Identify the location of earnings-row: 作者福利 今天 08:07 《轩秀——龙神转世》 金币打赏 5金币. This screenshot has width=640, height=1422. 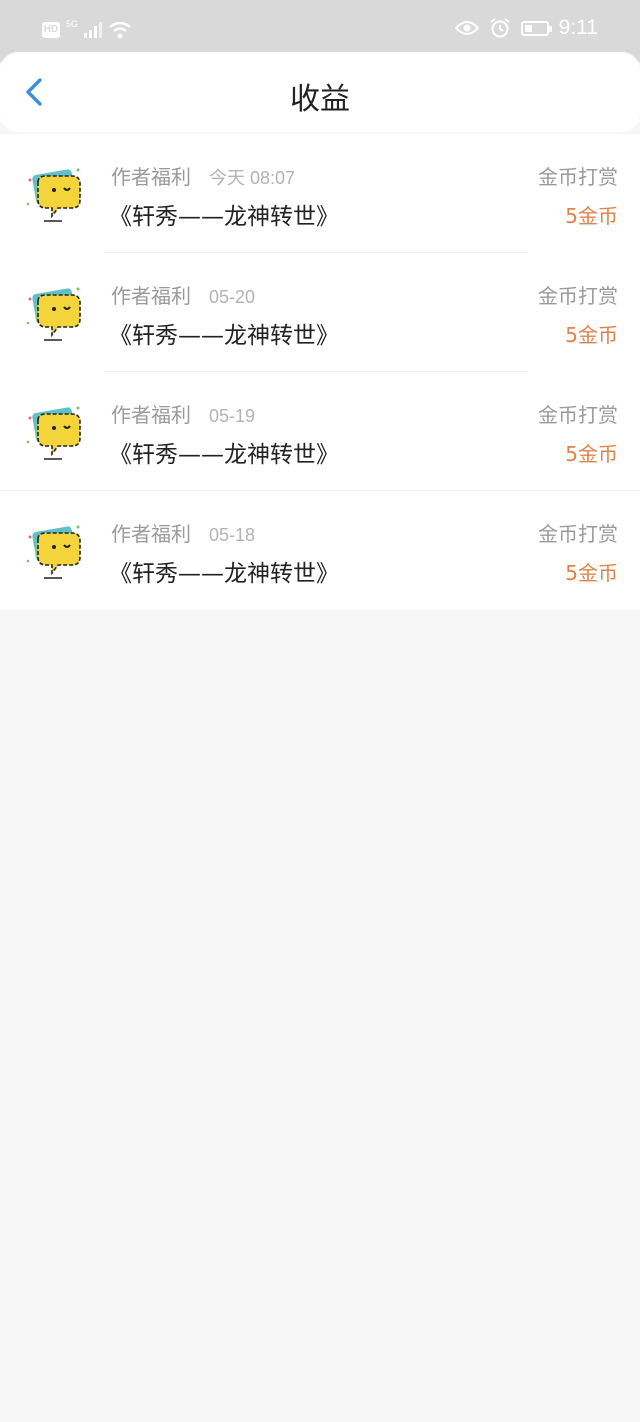
(320, 193).